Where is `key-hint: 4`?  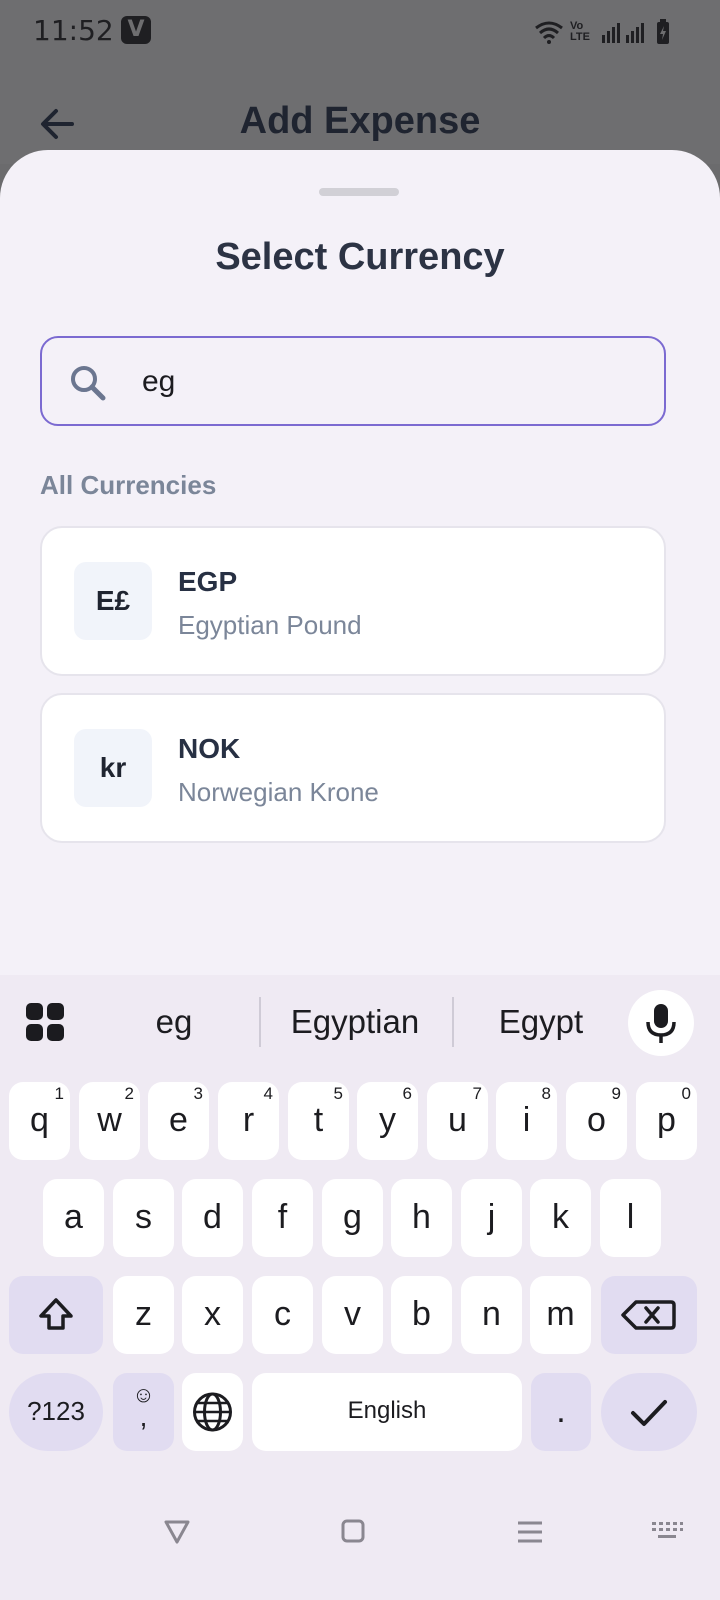
key-hint: 4 is located at coordinates (268, 1093).